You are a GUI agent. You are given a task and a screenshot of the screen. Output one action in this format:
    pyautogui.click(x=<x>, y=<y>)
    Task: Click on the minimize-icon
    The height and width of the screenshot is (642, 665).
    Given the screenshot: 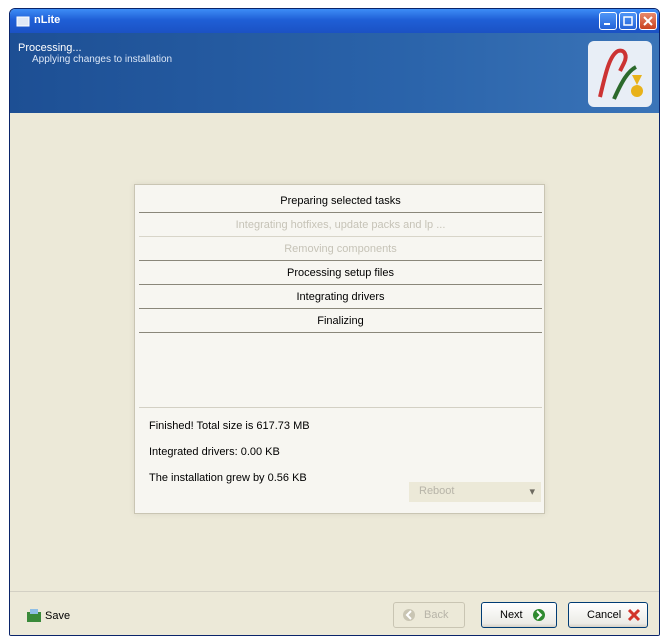 What is the action you would take?
    pyautogui.click(x=607, y=24)
    